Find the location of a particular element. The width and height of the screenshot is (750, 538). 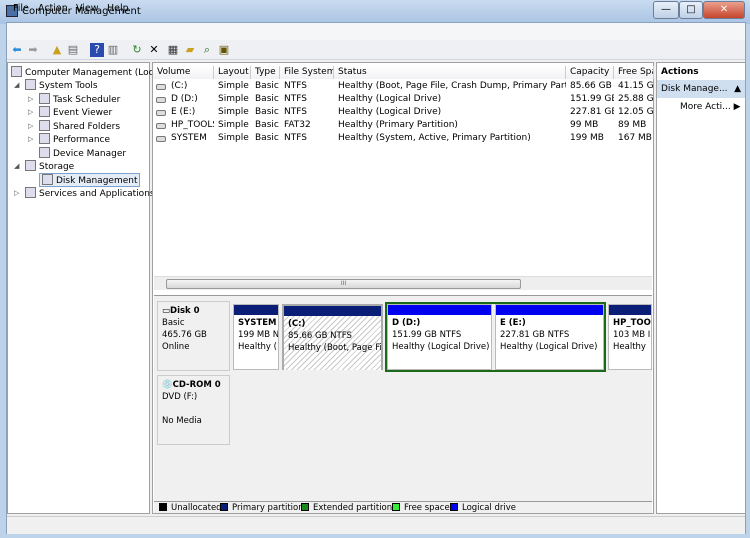

actions-section-disk-management: Disk Manage... ▲ is located at coordinates (701, 89).